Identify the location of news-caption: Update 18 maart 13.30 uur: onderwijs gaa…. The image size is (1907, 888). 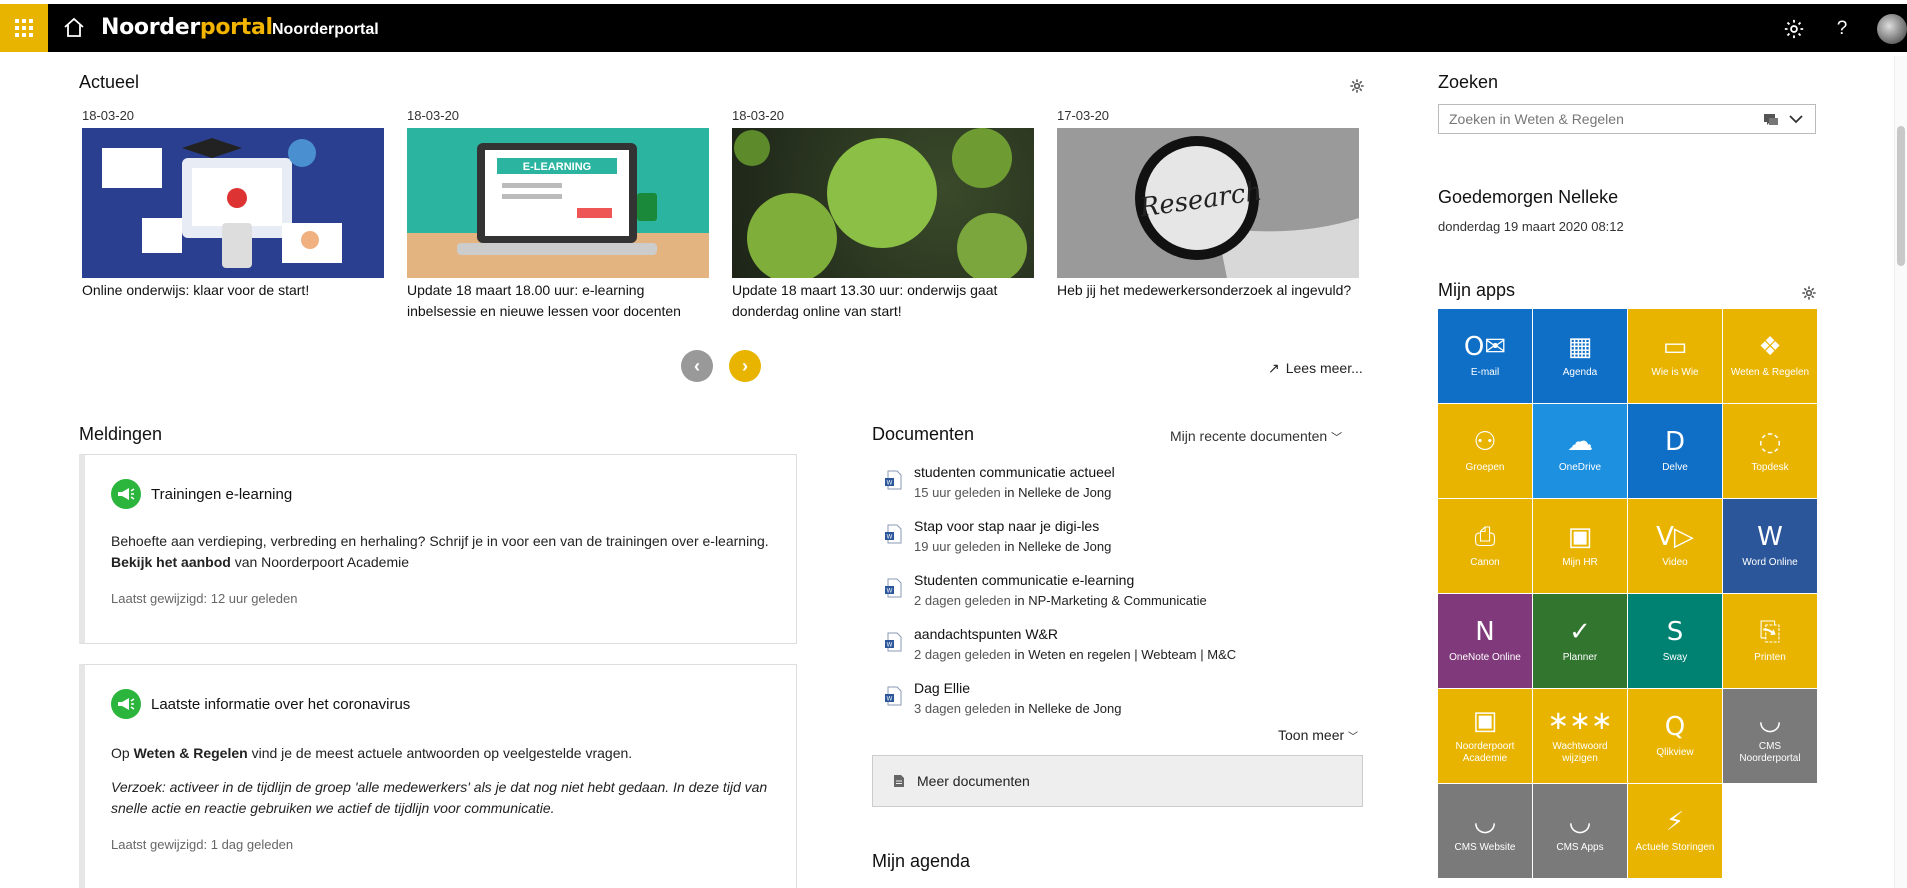
(883, 301).